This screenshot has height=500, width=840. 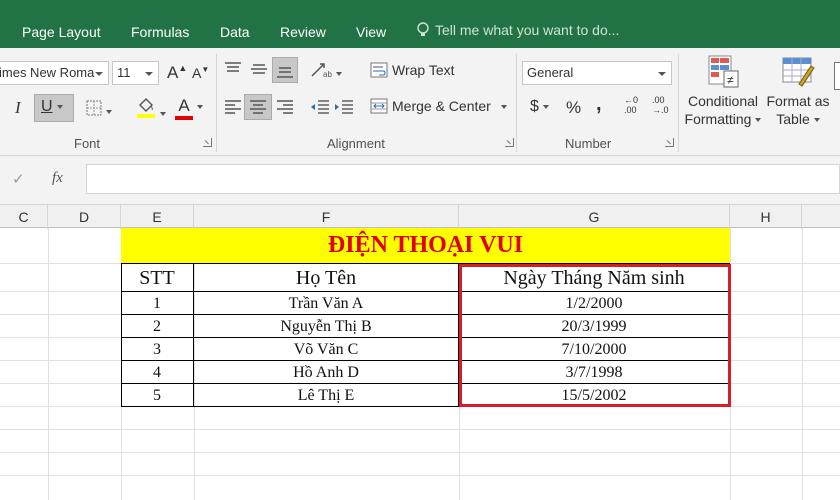 What do you see at coordinates (423, 29) in the screenshot?
I see `lightbulb-icon` at bounding box center [423, 29].